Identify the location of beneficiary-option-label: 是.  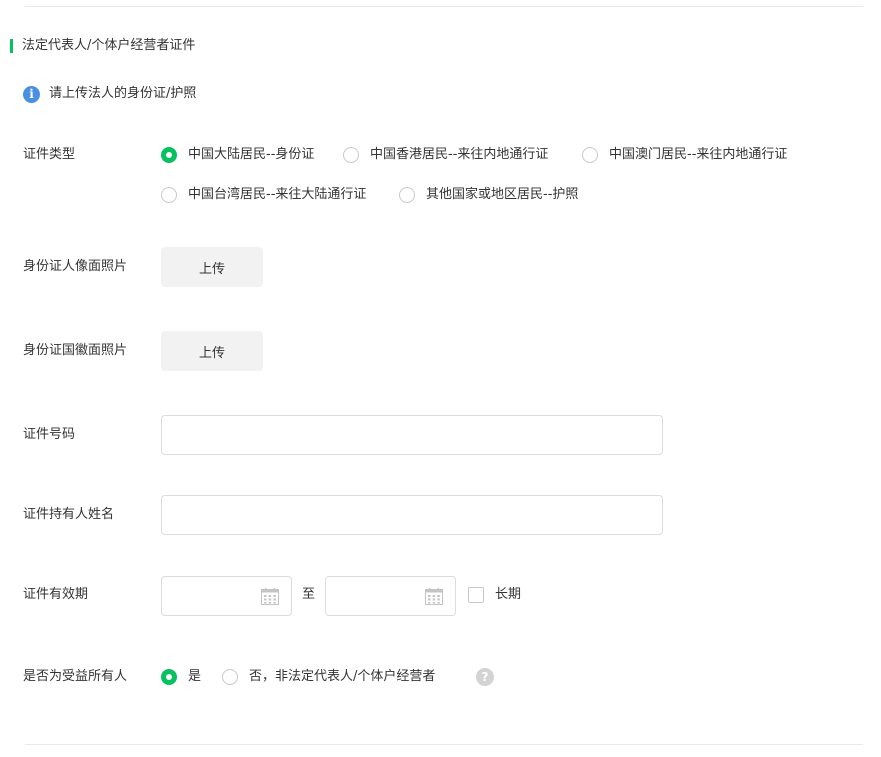
(195, 676).